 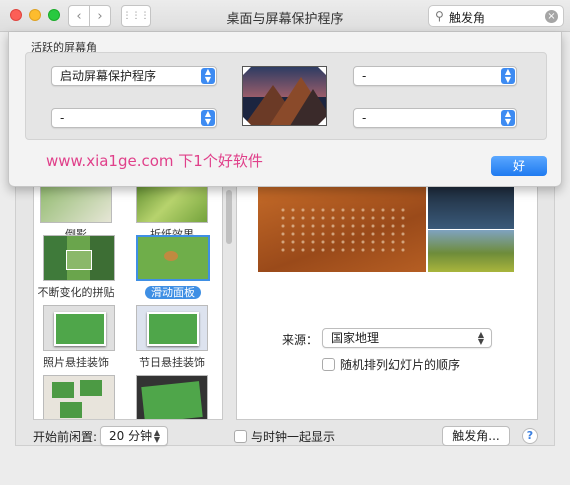 What do you see at coordinates (322, 71) in the screenshot?
I see `top-right-corner-marker` at bounding box center [322, 71].